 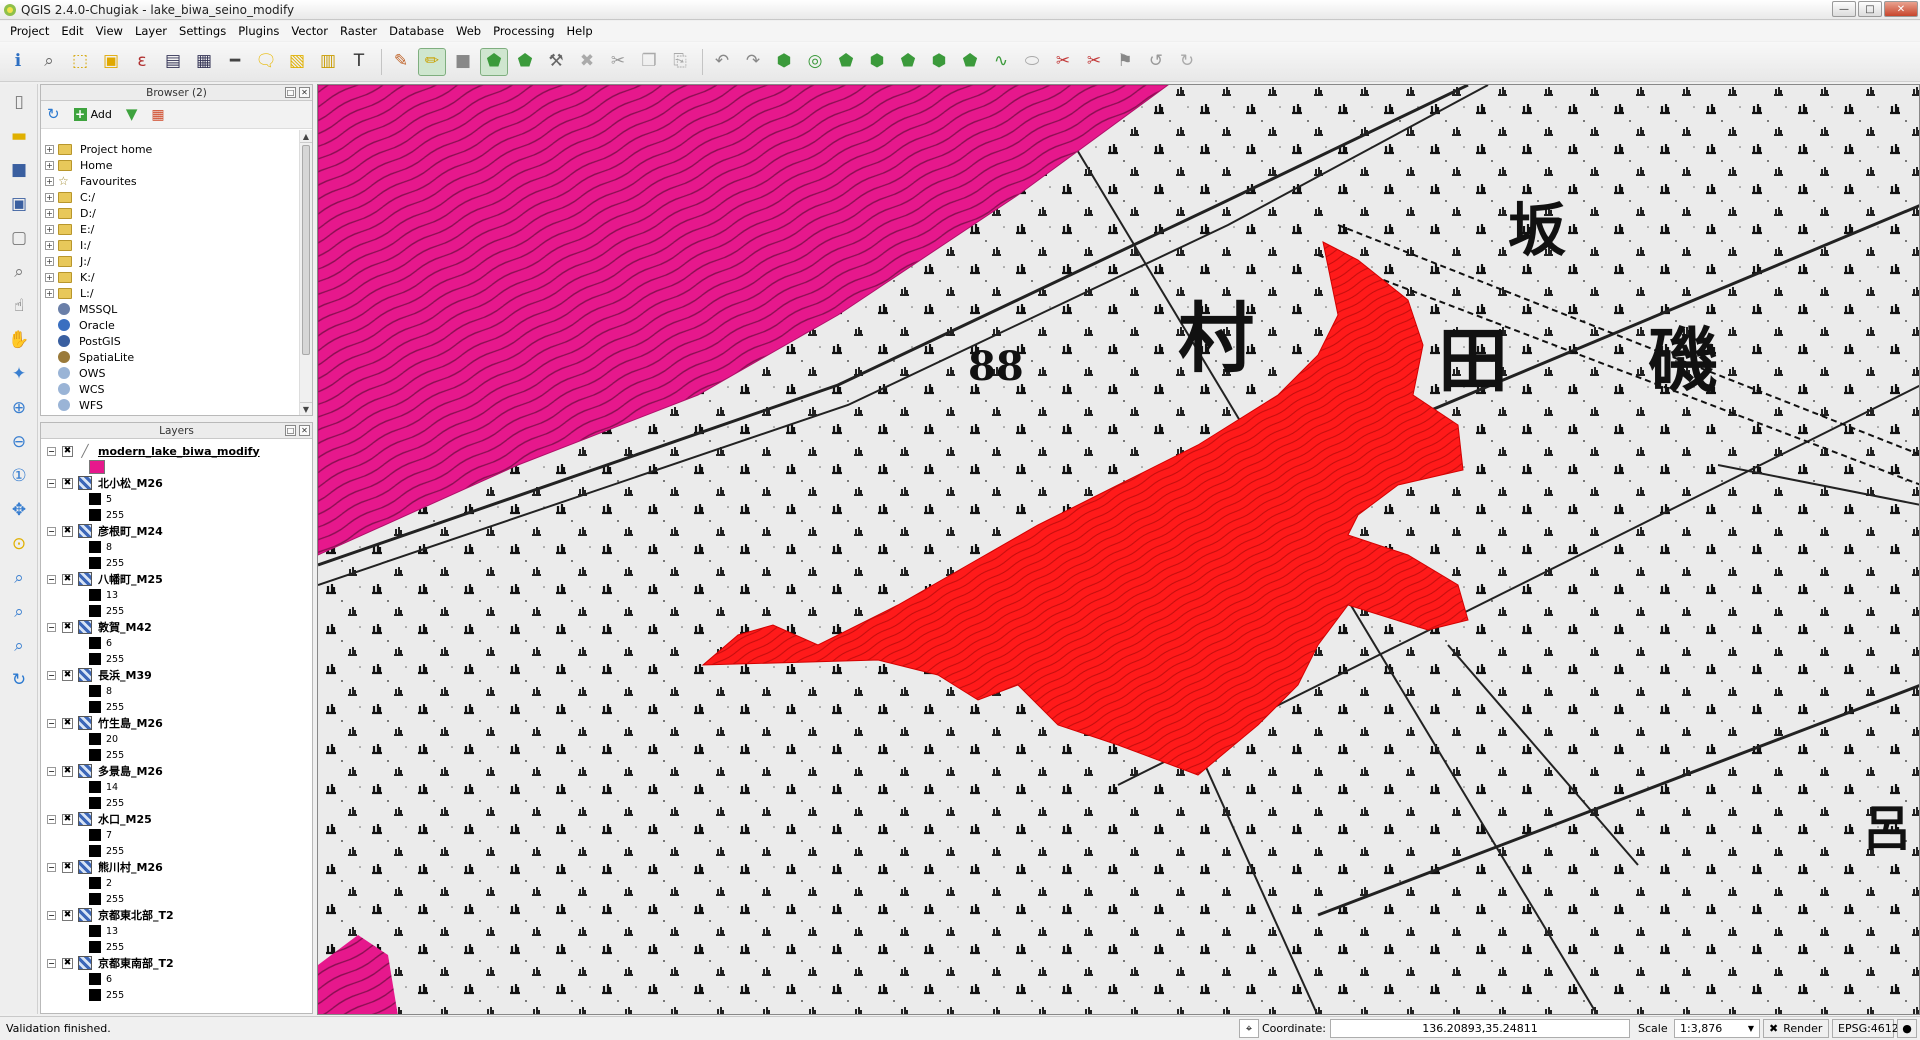 I want to click on menu-edit: Edit, so click(x=72, y=31).